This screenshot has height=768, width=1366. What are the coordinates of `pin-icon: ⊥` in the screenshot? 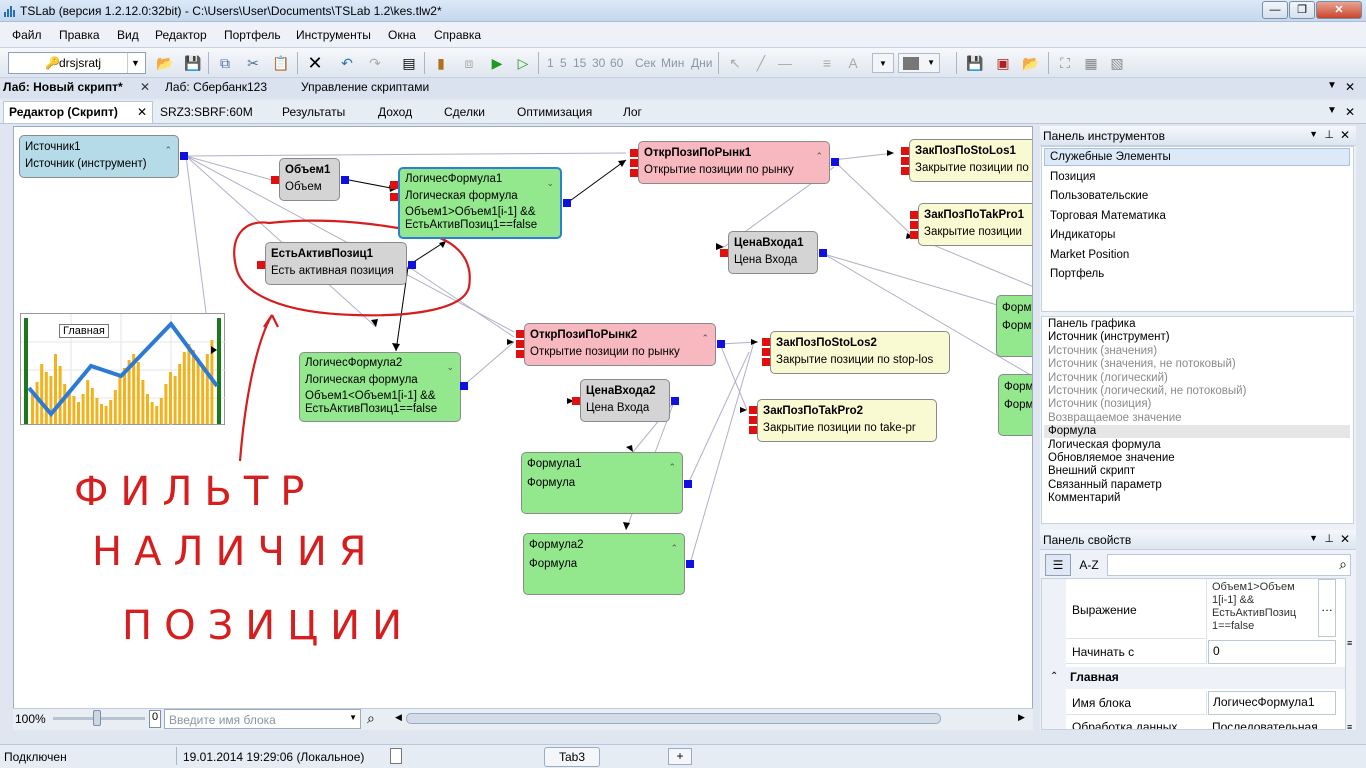 It's located at (1329, 538).